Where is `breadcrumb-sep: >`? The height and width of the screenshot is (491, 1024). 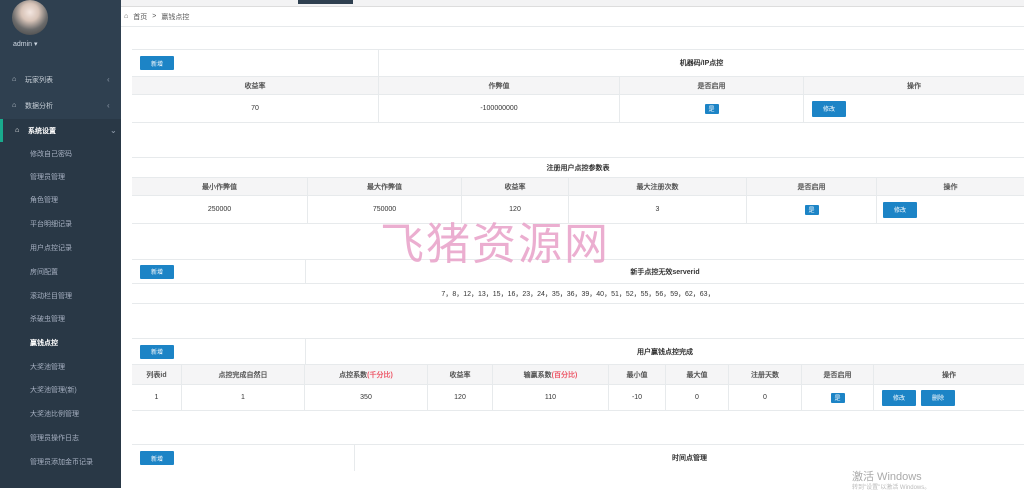 breadcrumb-sep: > is located at coordinates (154, 16).